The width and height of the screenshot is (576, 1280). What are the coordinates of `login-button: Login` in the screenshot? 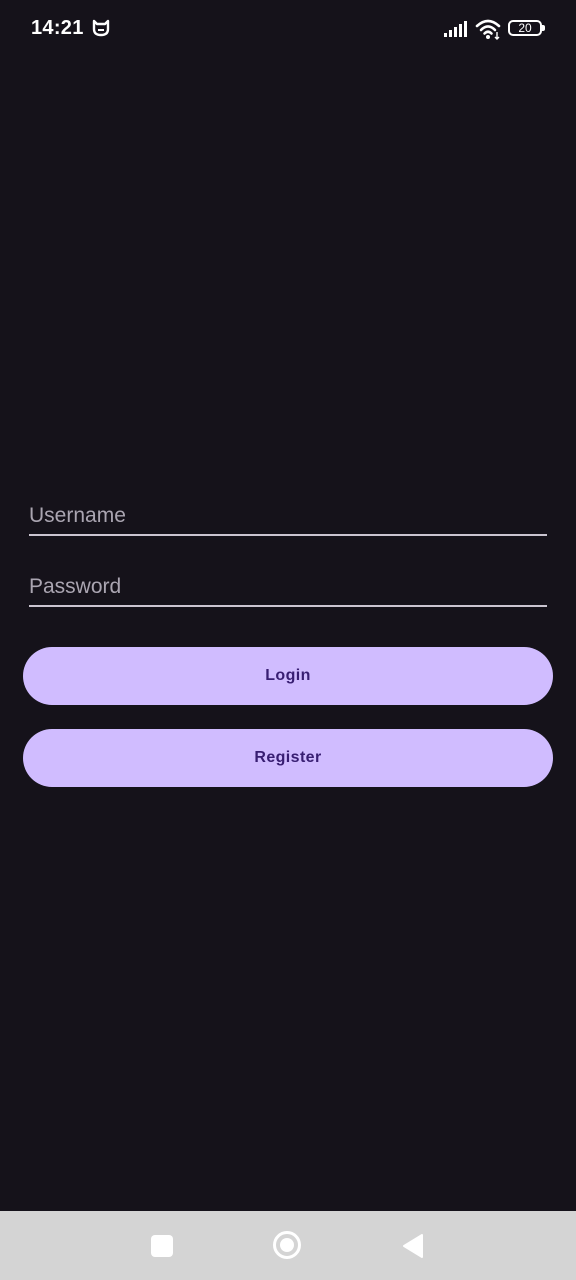 It's located at (288, 676).